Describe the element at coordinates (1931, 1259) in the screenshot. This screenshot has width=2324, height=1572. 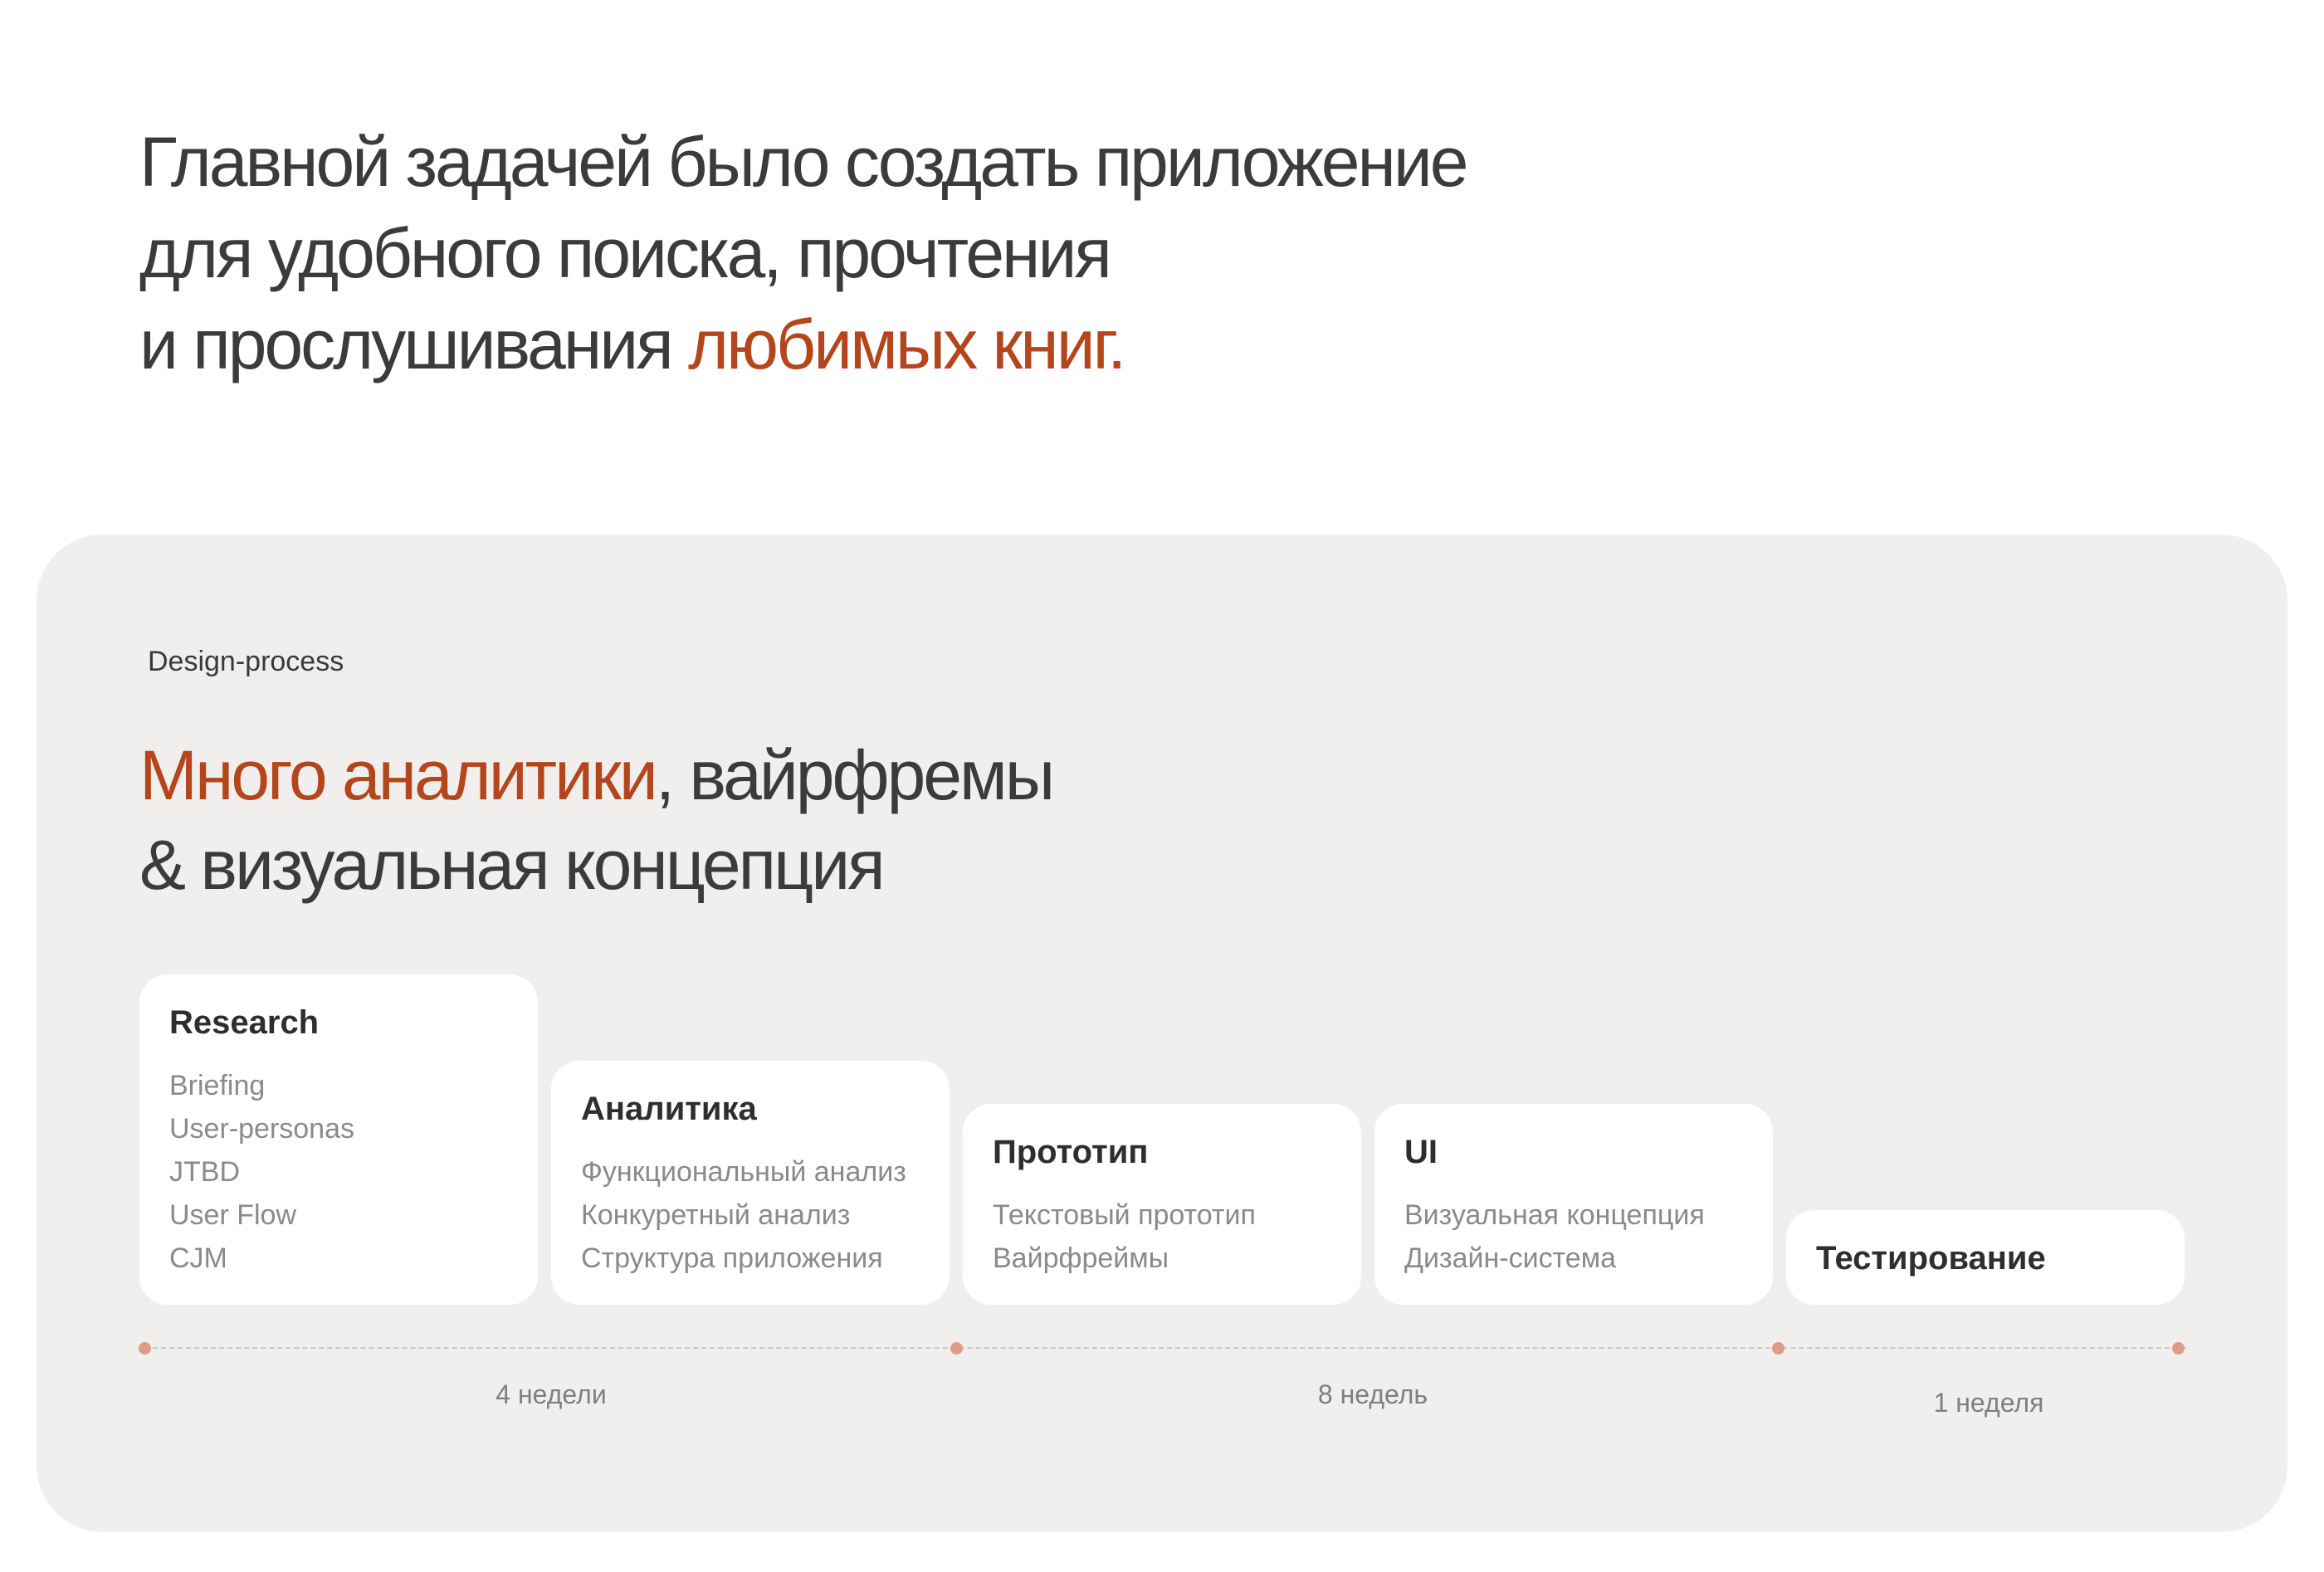
I see `stage-title: Тестирование` at that location.